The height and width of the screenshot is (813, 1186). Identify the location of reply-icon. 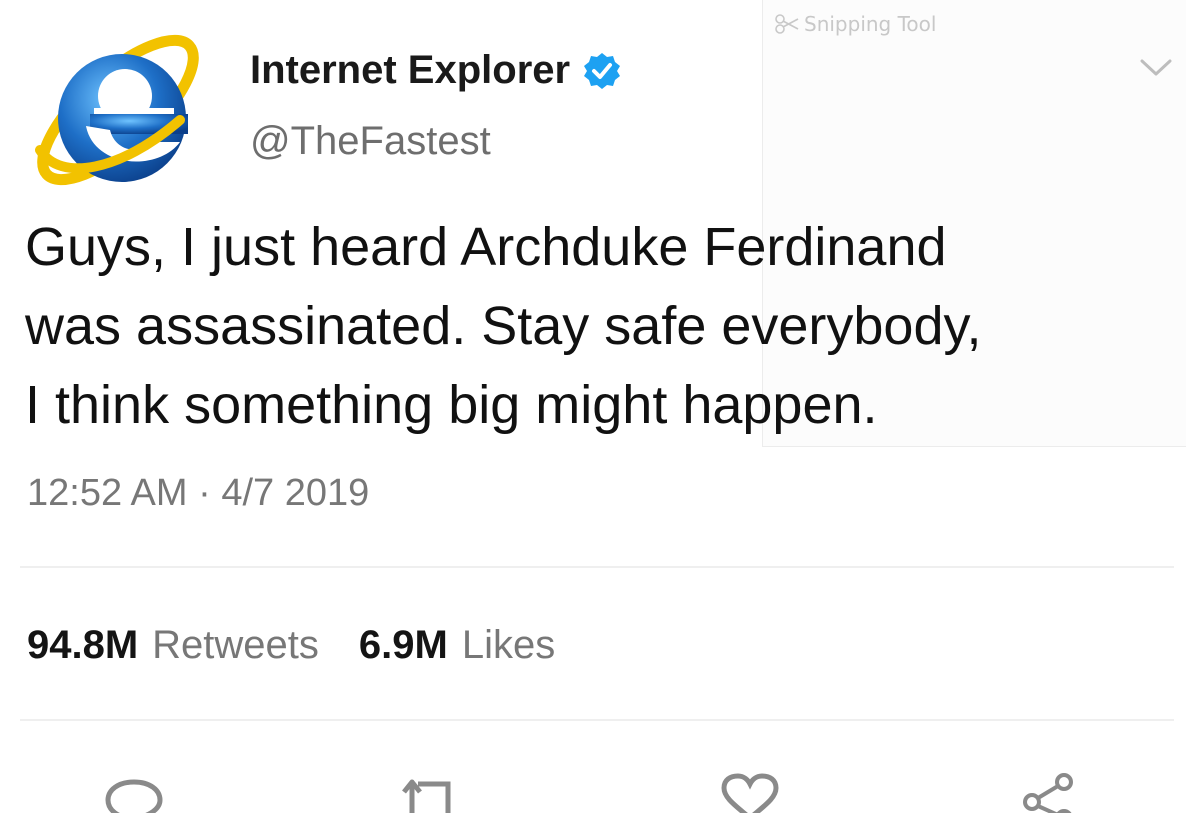
(134, 791).